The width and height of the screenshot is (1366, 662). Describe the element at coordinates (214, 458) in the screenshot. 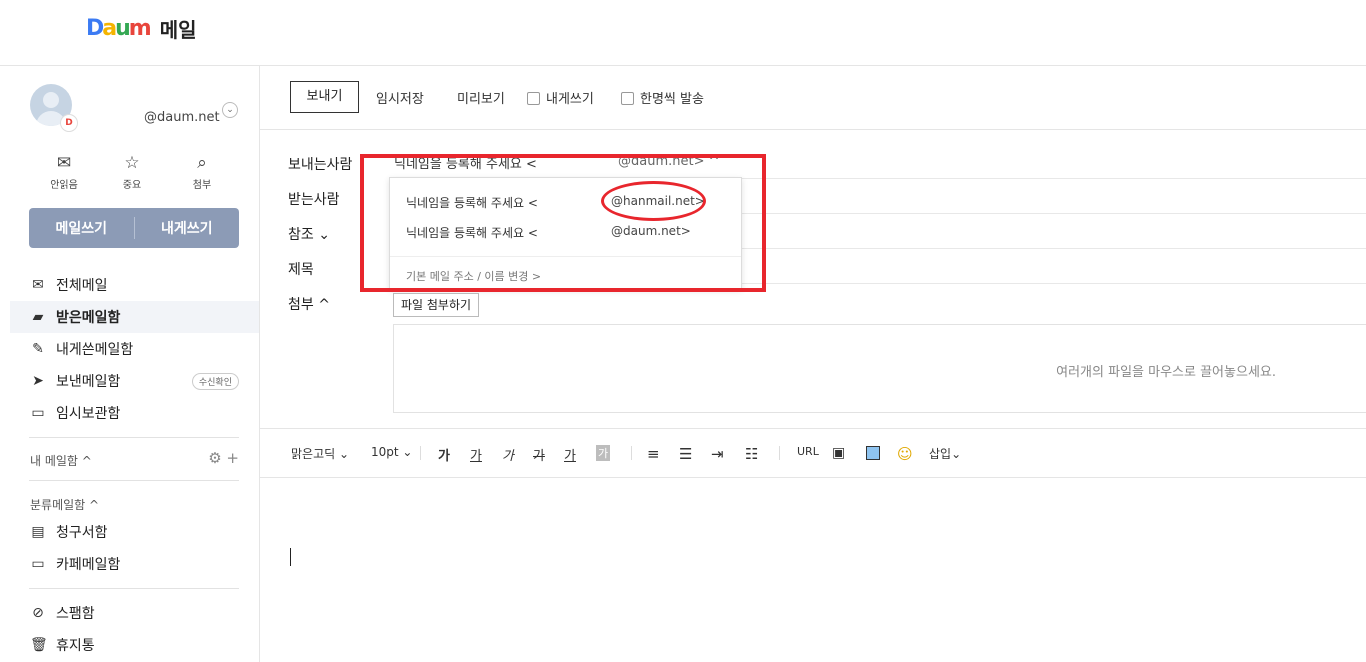

I see `gear-icon: ⚙` at that location.